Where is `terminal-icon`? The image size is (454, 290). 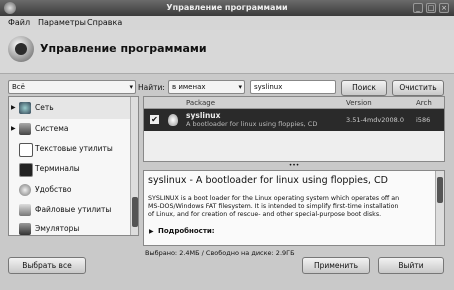 terminal-icon is located at coordinates (26, 170).